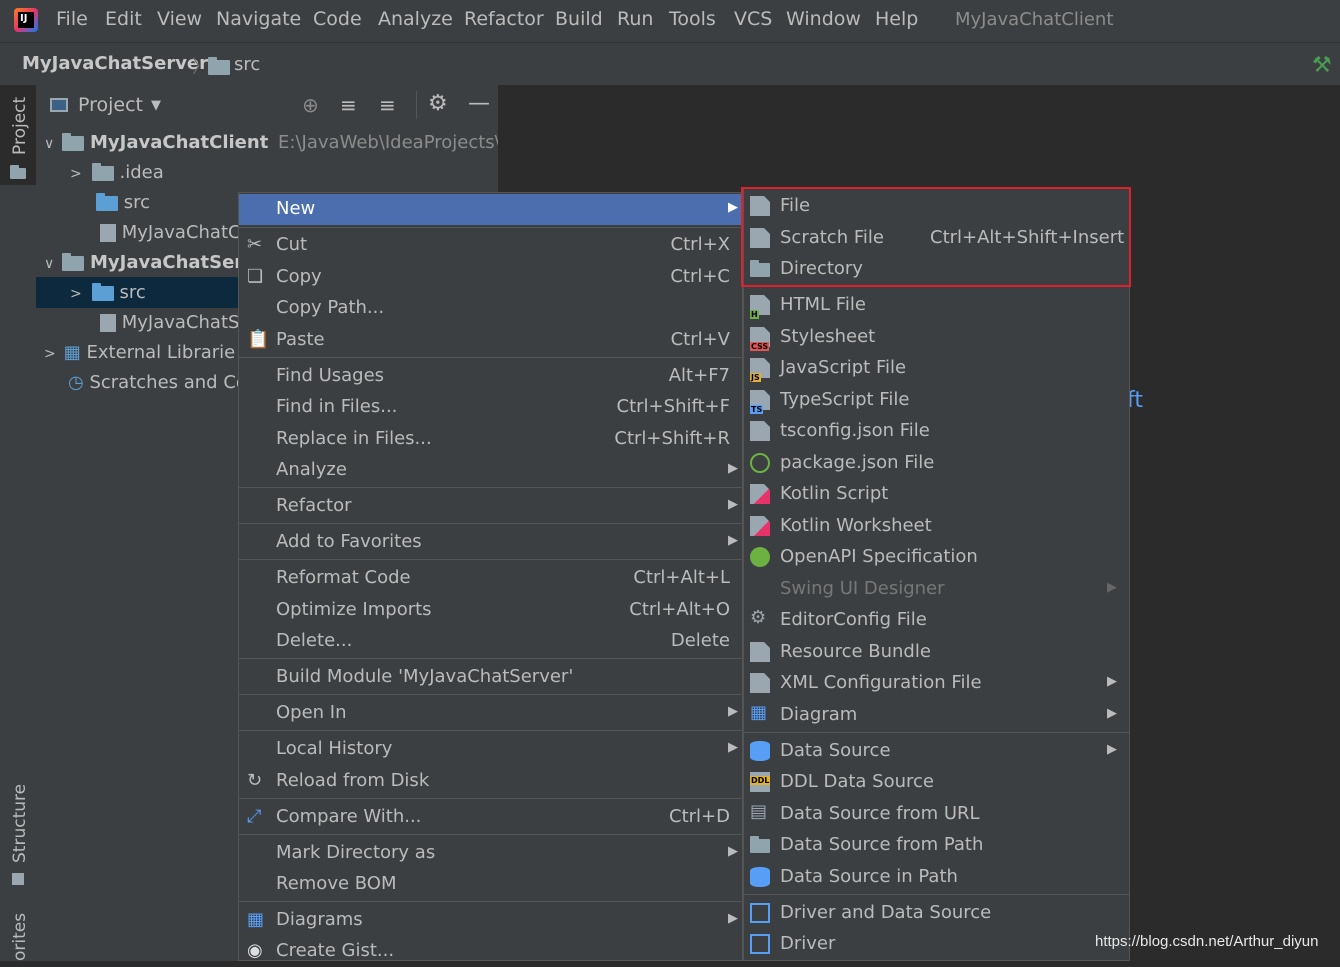 This screenshot has width=1340, height=967. What do you see at coordinates (438, 103) in the screenshot?
I see `gear-icon: ⚙` at bounding box center [438, 103].